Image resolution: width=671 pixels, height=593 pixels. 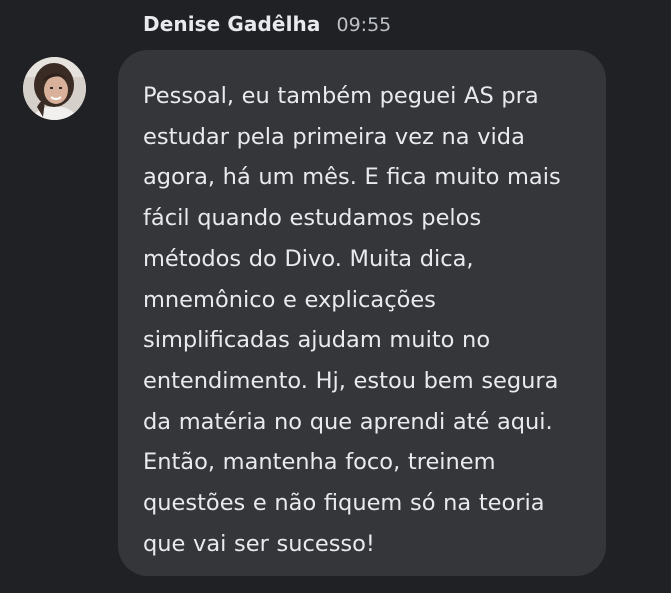 I want to click on avatar, so click(x=54, y=88).